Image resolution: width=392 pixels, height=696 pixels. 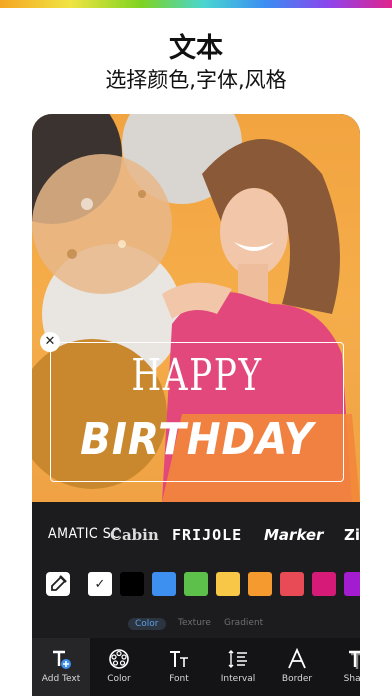 What do you see at coordinates (343, 667) in the screenshot?
I see `tool-shadow: Shad` at bounding box center [343, 667].